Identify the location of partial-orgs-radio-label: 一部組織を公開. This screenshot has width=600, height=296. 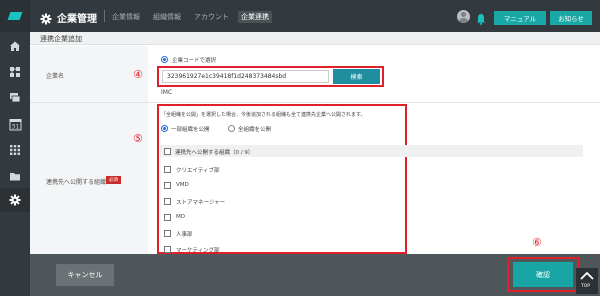
(190, 130).